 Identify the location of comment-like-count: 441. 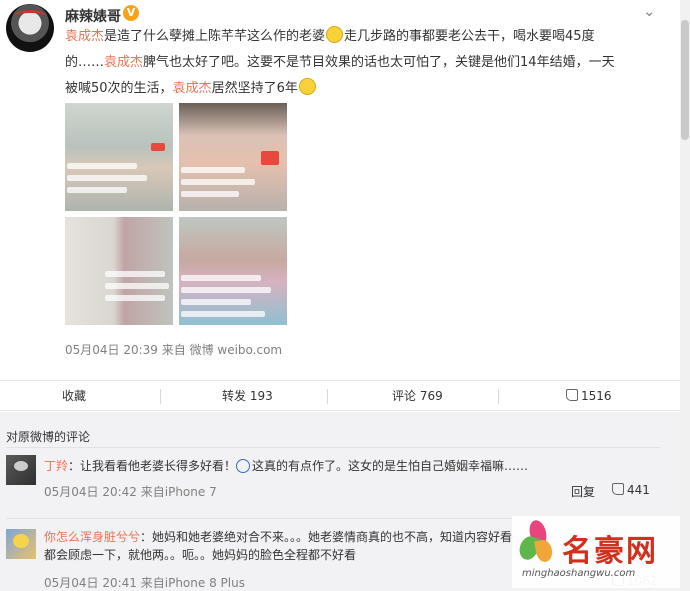
(638, 490).